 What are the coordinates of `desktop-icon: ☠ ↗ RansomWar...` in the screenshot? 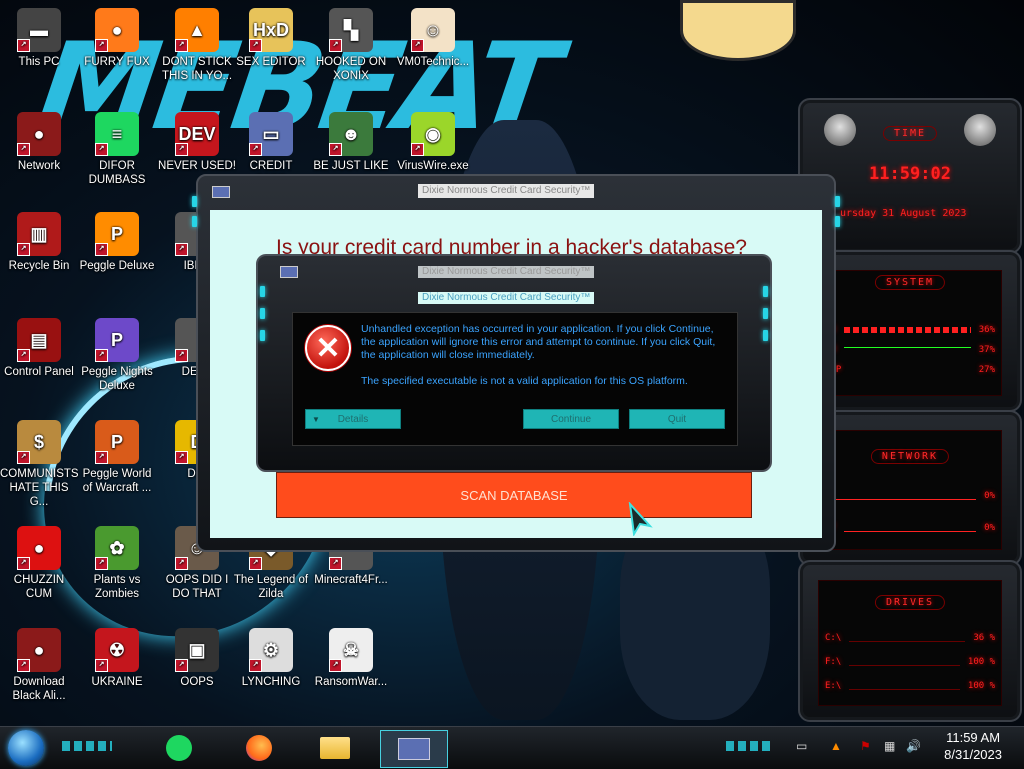 It's located at (351, 658).